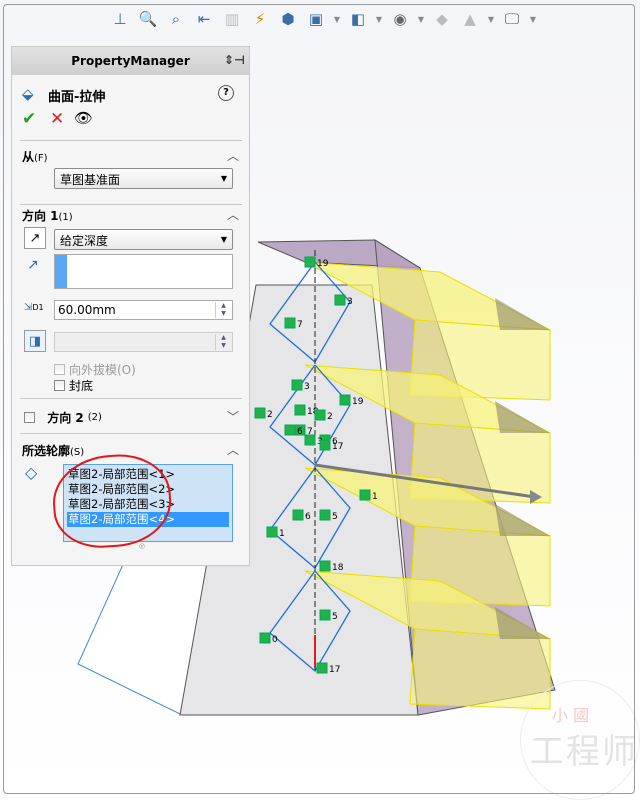  What do you see at coordinates (223, 342) in the screenshot?
I see `draft-spinner: ▲ ▼` at bounding box center [223, 342].